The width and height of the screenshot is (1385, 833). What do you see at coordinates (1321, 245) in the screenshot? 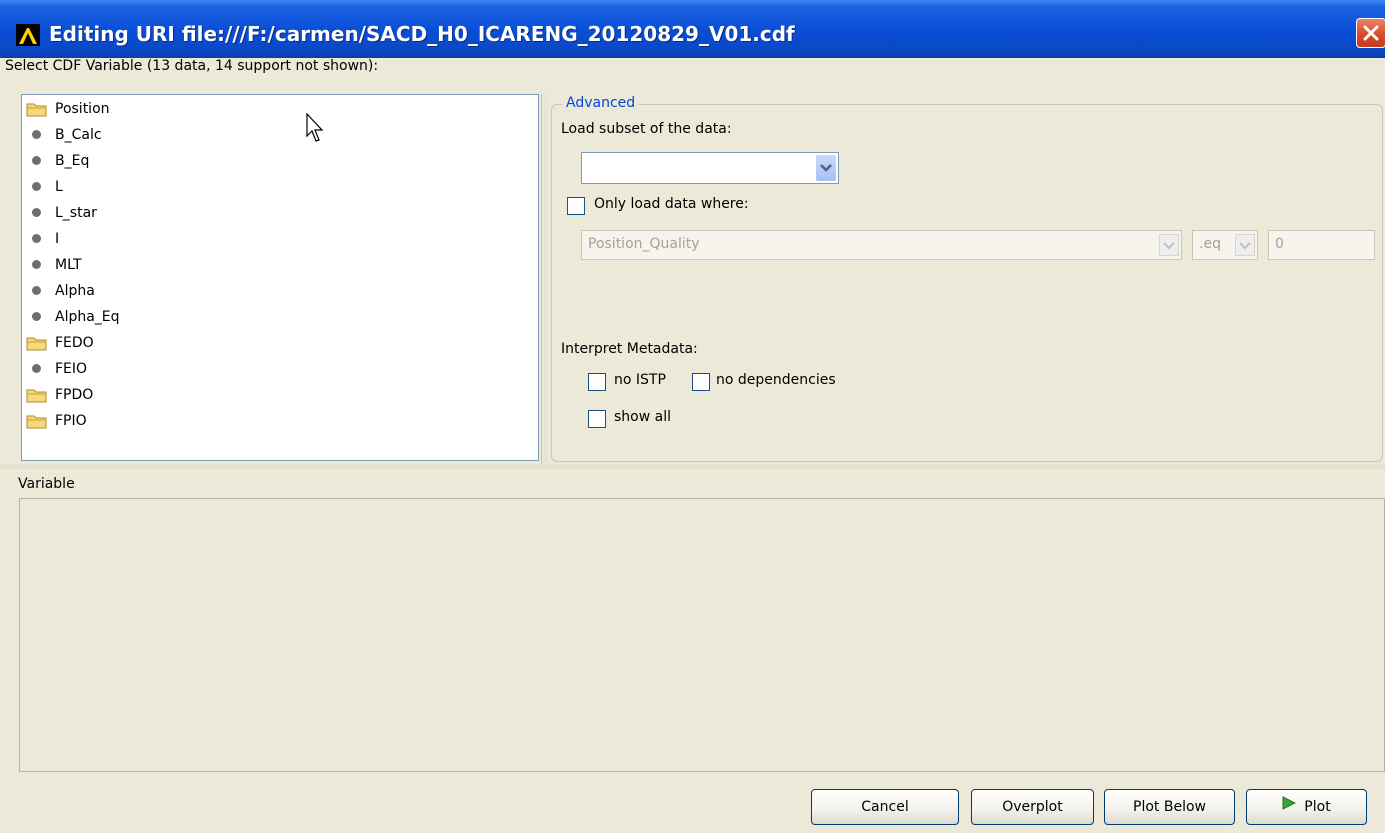
I see `where-value-field: 0` at bounding box center [1321, 245].